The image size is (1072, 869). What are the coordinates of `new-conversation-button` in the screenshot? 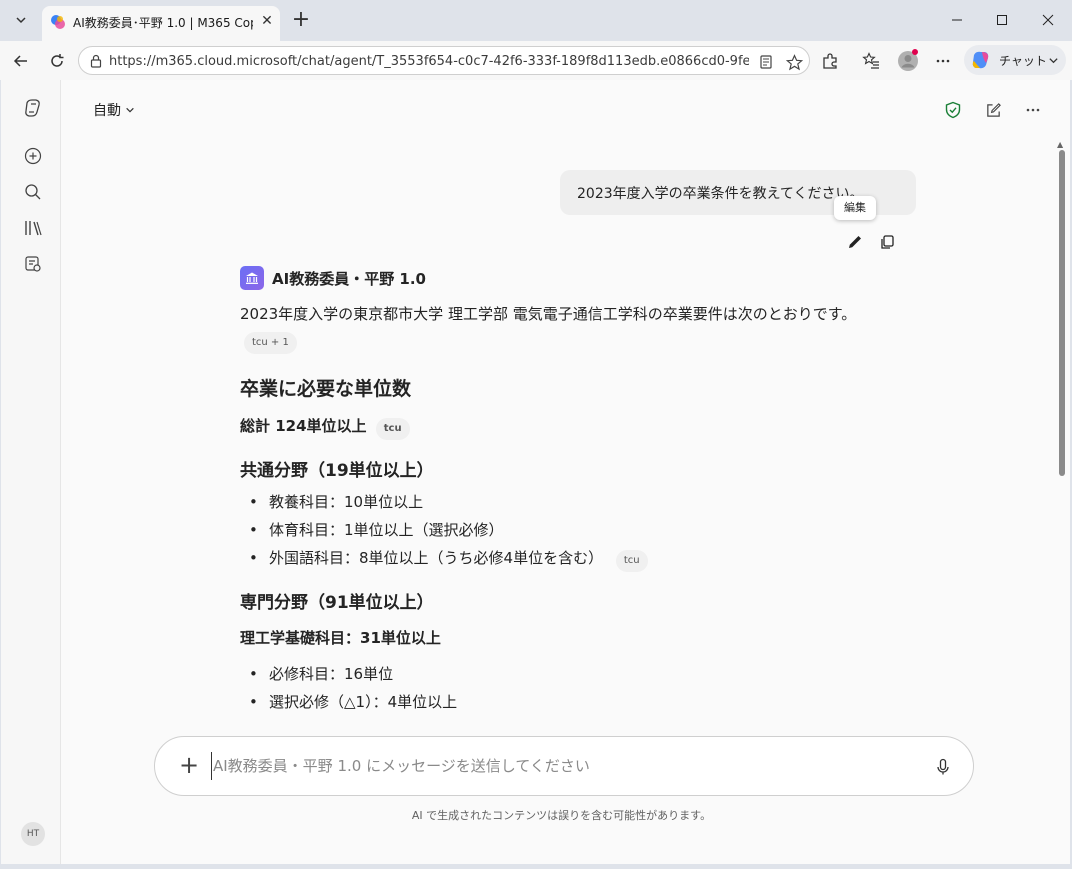 It's located at (993, 110).